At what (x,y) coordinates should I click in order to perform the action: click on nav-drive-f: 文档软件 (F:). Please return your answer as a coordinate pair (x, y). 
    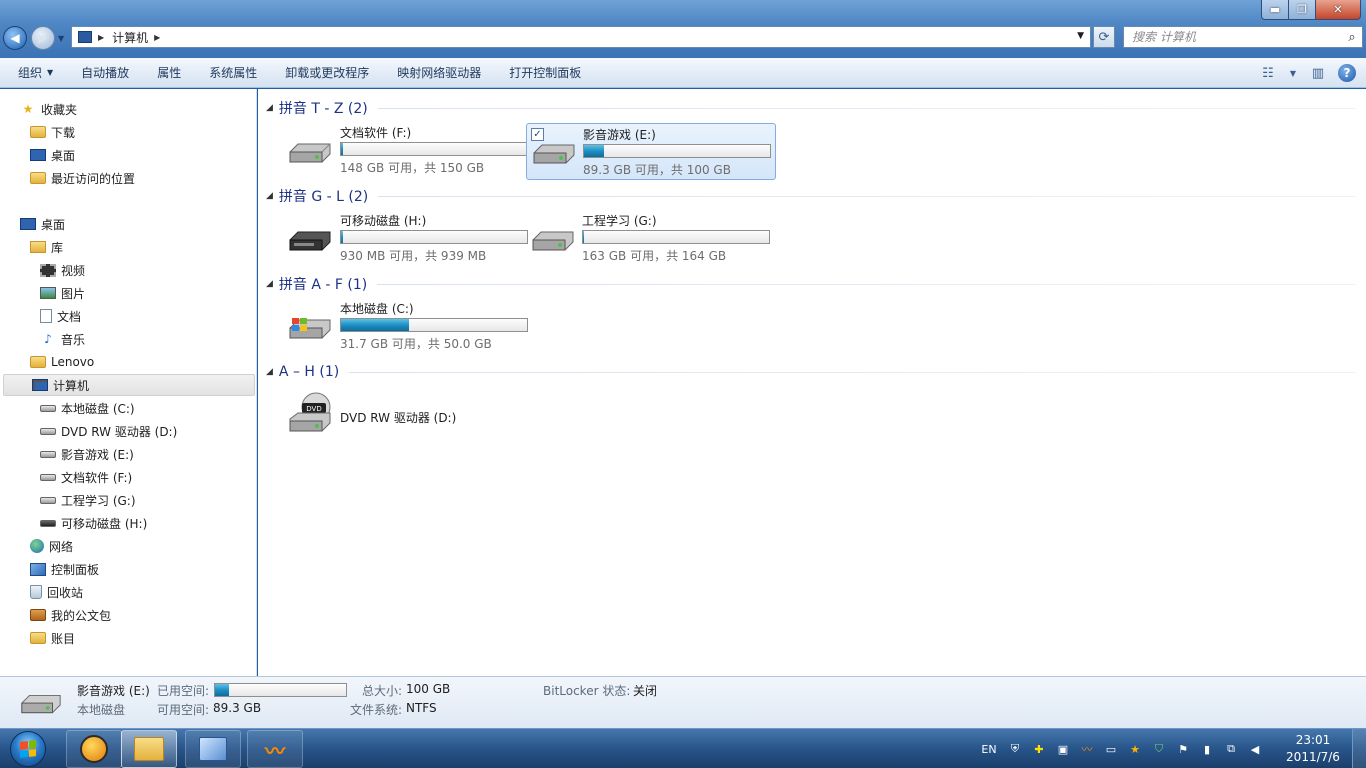
    Looking at the image, I should click on (86, 477).